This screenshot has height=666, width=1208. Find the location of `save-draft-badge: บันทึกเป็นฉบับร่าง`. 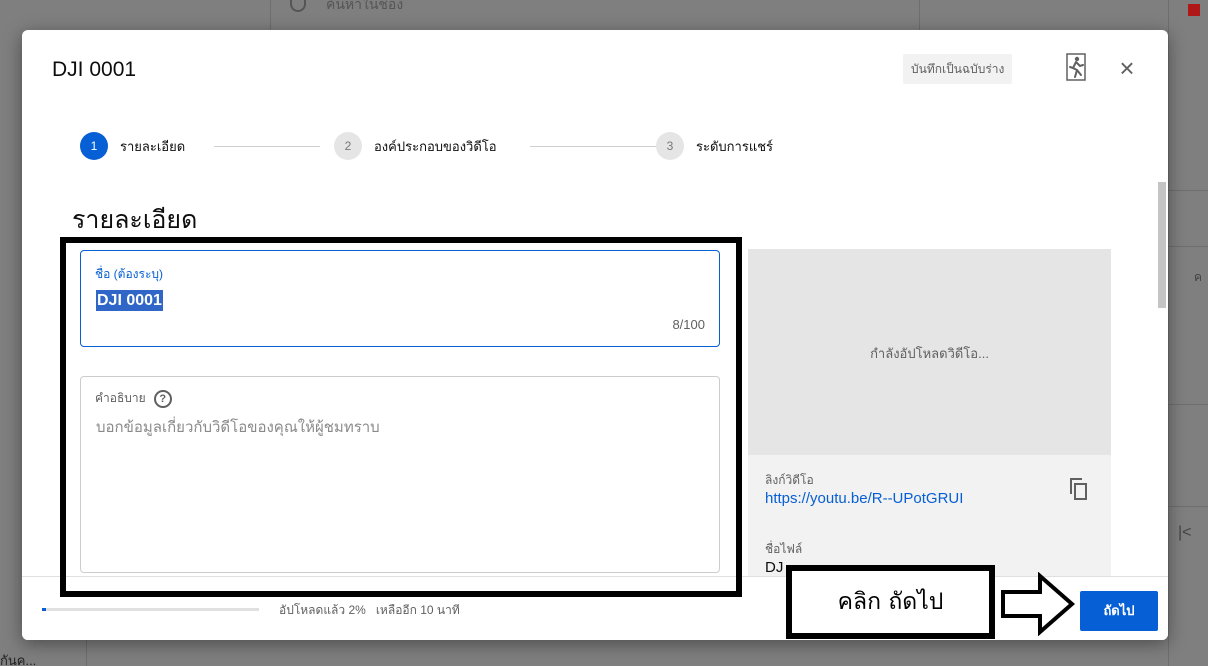

save-draft-badge: บันทึกเป็นฉบับร่าง is located at coordinates (958, 69).